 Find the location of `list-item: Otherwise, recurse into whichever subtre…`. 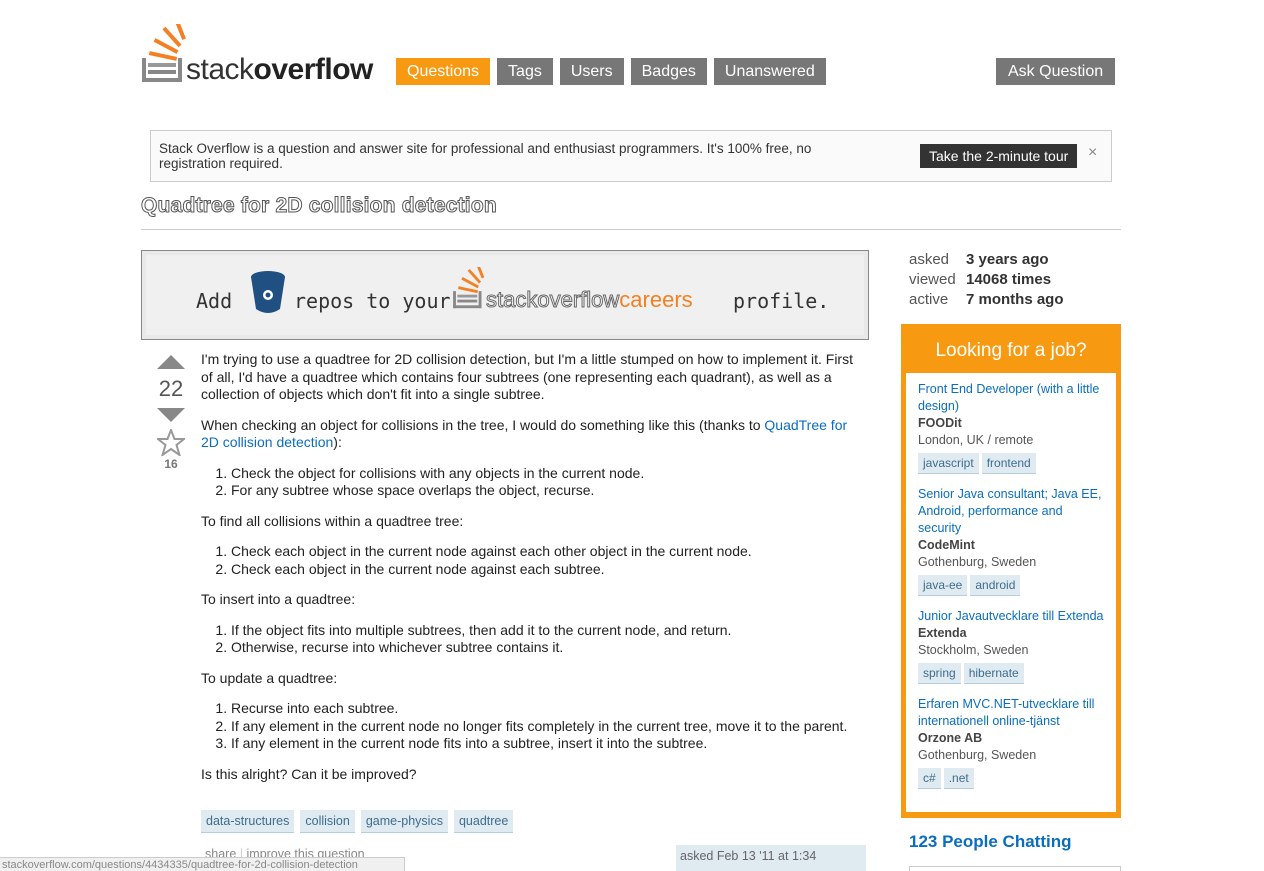

list-item: Otherwise, recurse into whichever subtre… is located at coordinates (548, 648).